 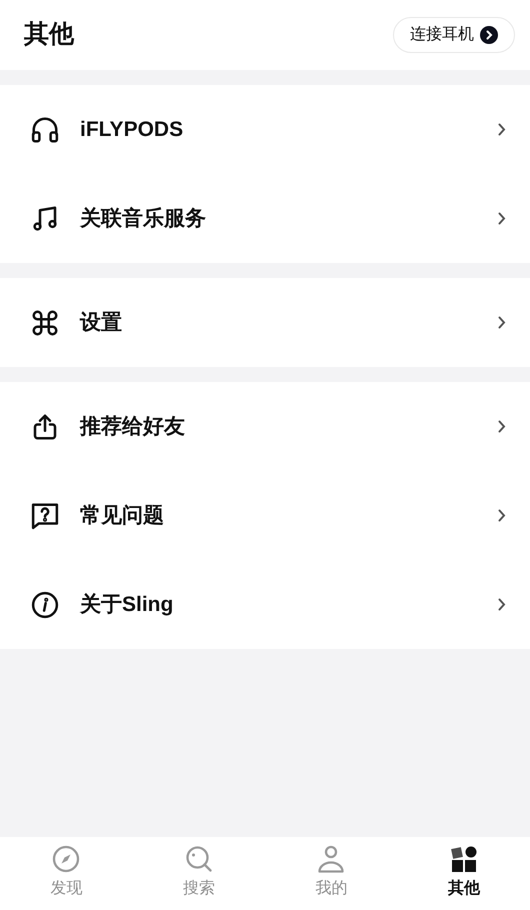 I want to click on menu-item: 推荐给好友, so click(x=265, y=426).